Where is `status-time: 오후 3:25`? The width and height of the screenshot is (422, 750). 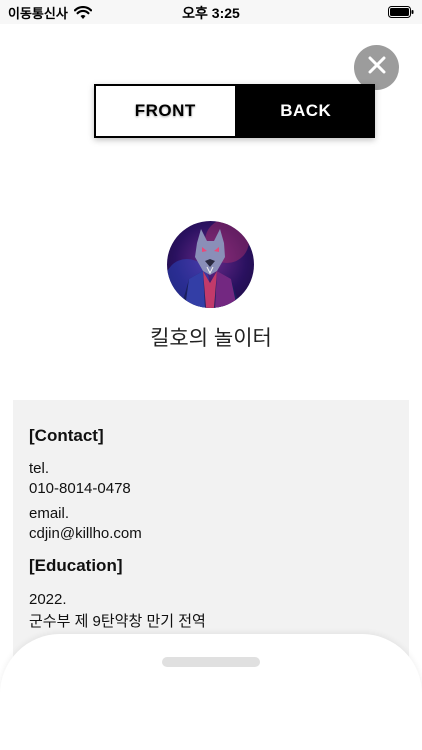 status-time: 오후 3:25 is located at coordinates (211, 13).